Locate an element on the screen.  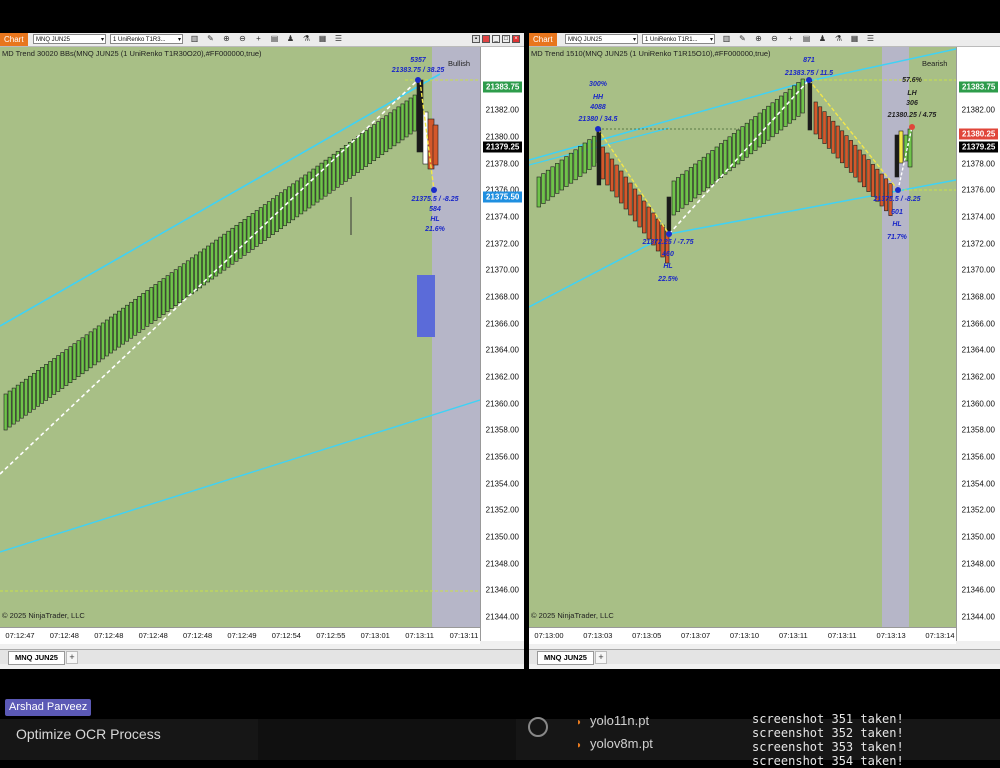
right-chart-menu-button: Chart is located at coordinates (543, 39).